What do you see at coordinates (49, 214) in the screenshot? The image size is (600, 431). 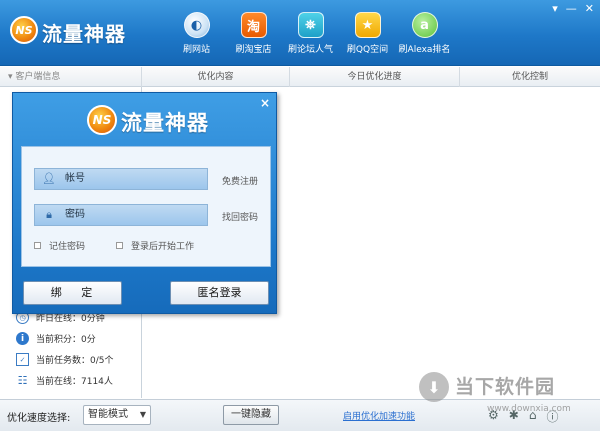 I see `lock-icon: 🔒︎` at bounding box center [49, 214].